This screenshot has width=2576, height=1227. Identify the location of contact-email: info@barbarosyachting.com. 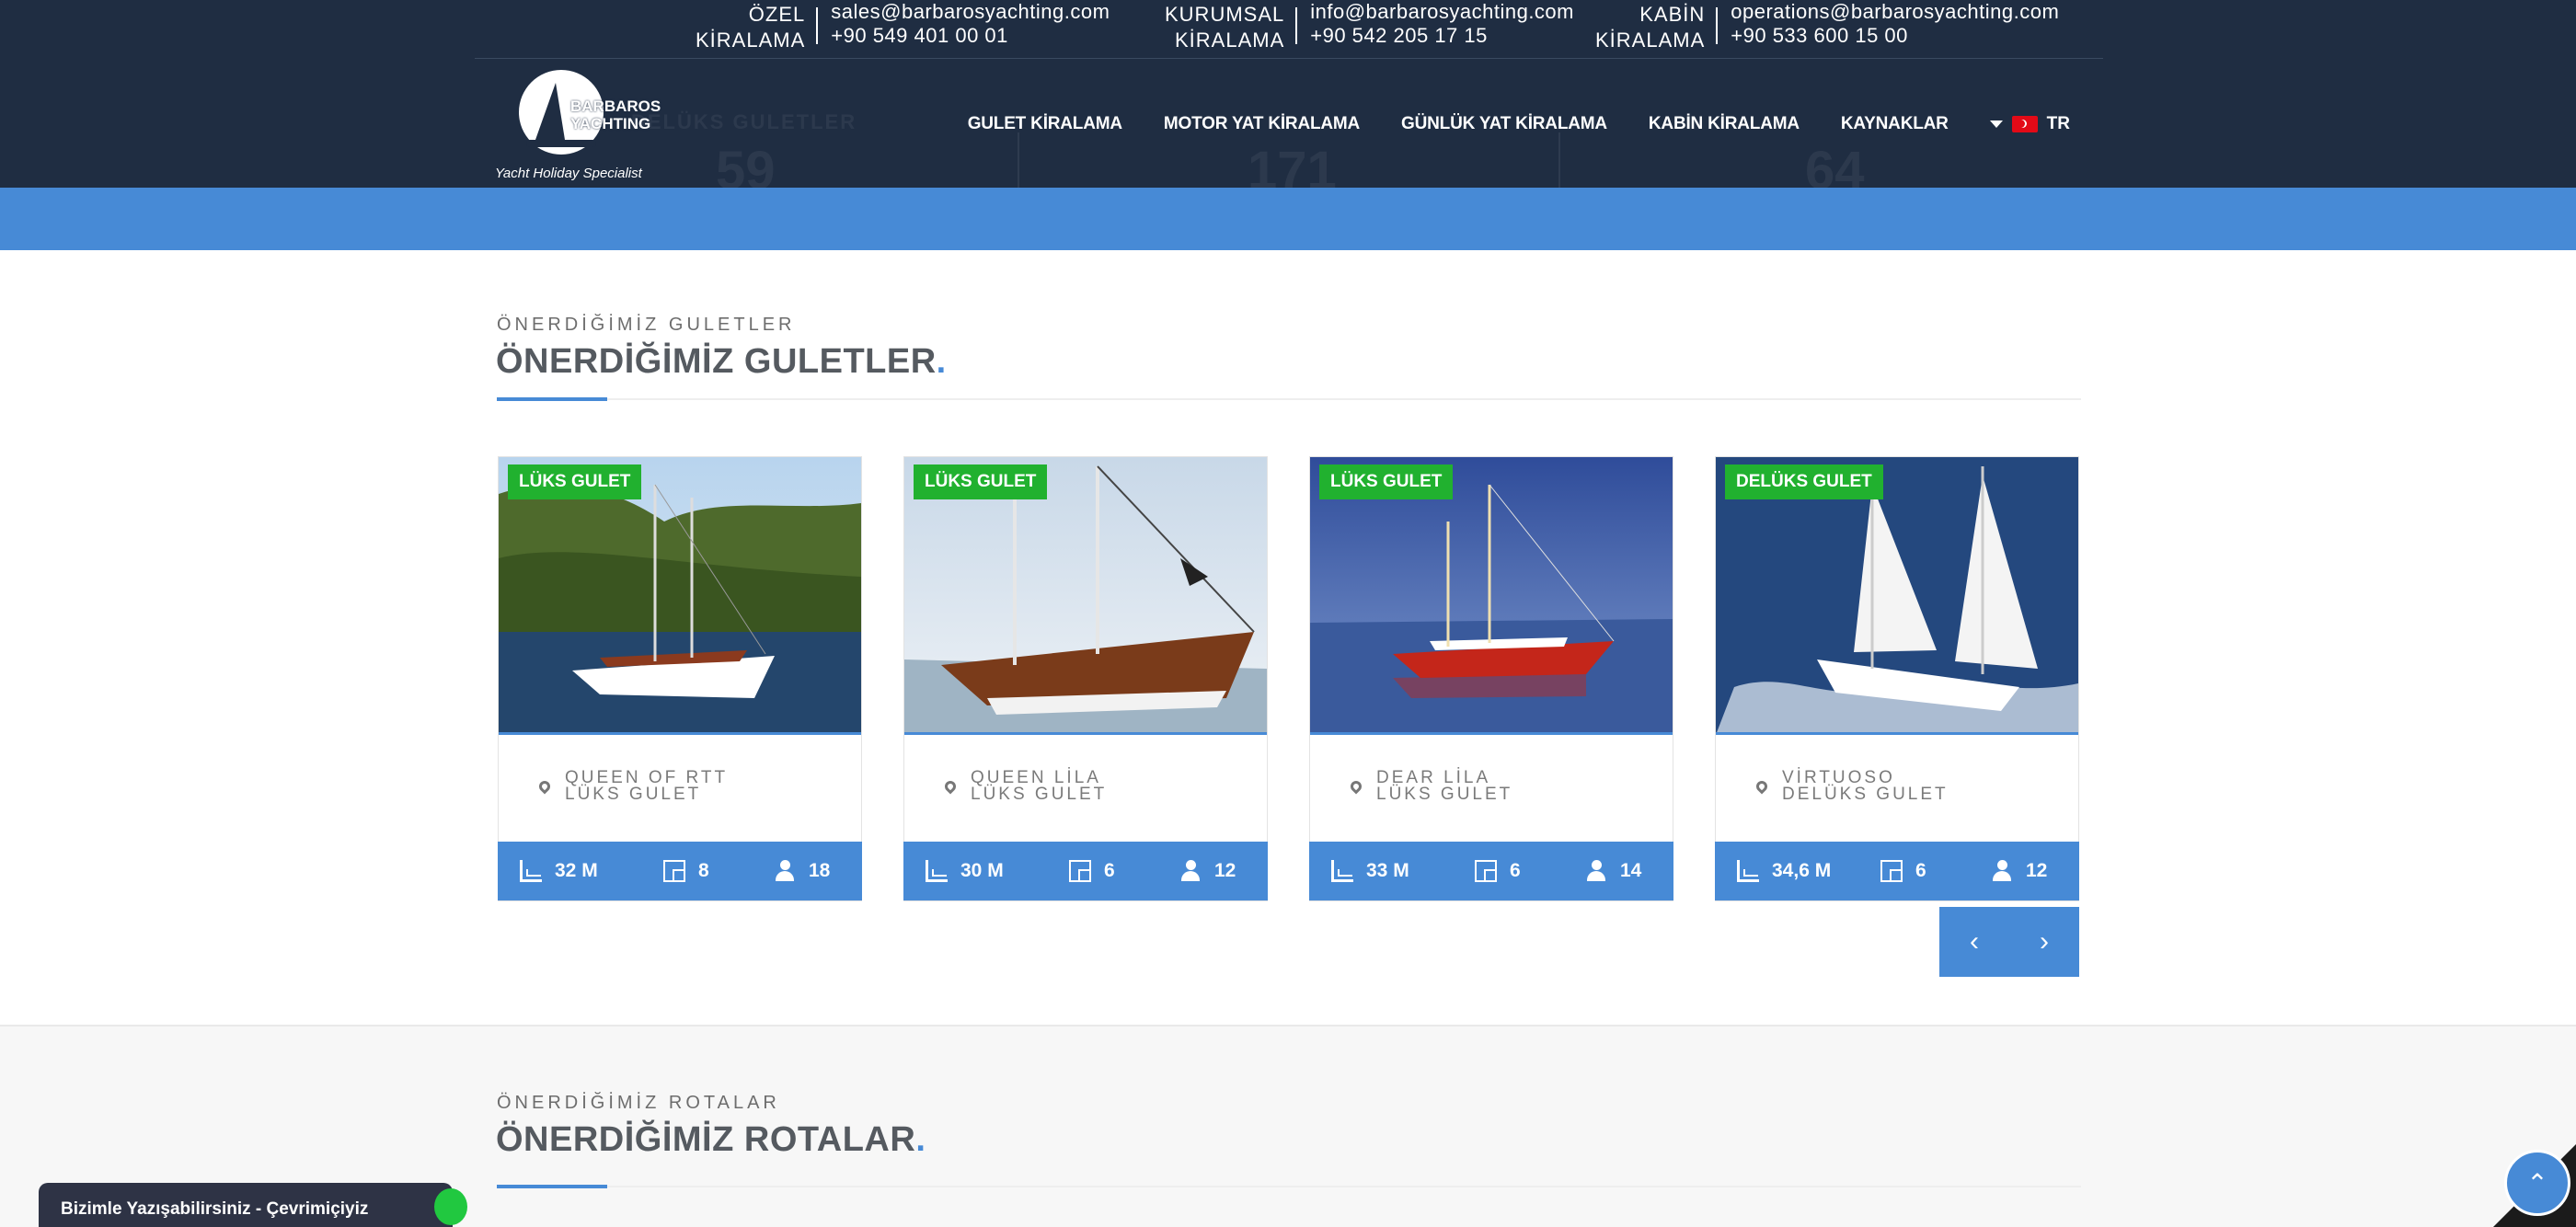
(1442, 12).